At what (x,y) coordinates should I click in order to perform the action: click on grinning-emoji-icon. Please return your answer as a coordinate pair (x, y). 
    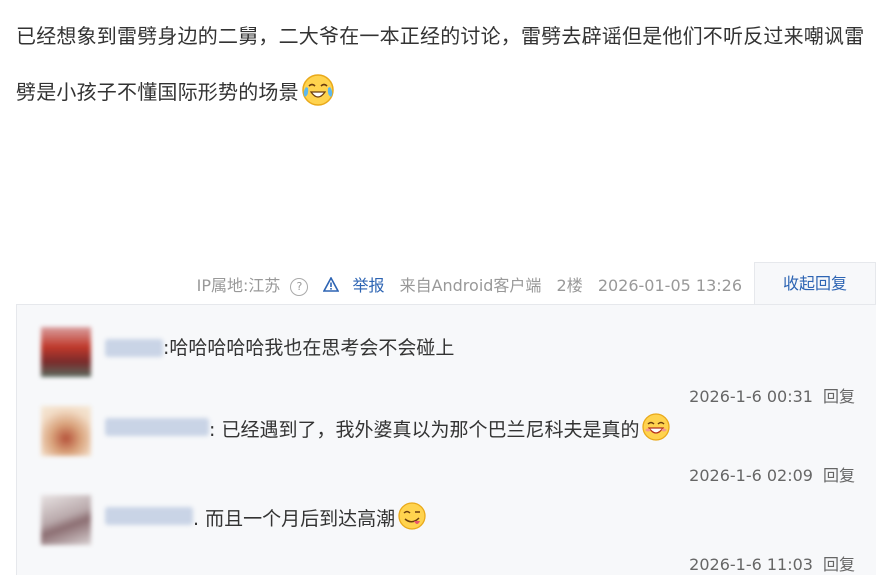
    Looking at the image, I should click on (656, 427).